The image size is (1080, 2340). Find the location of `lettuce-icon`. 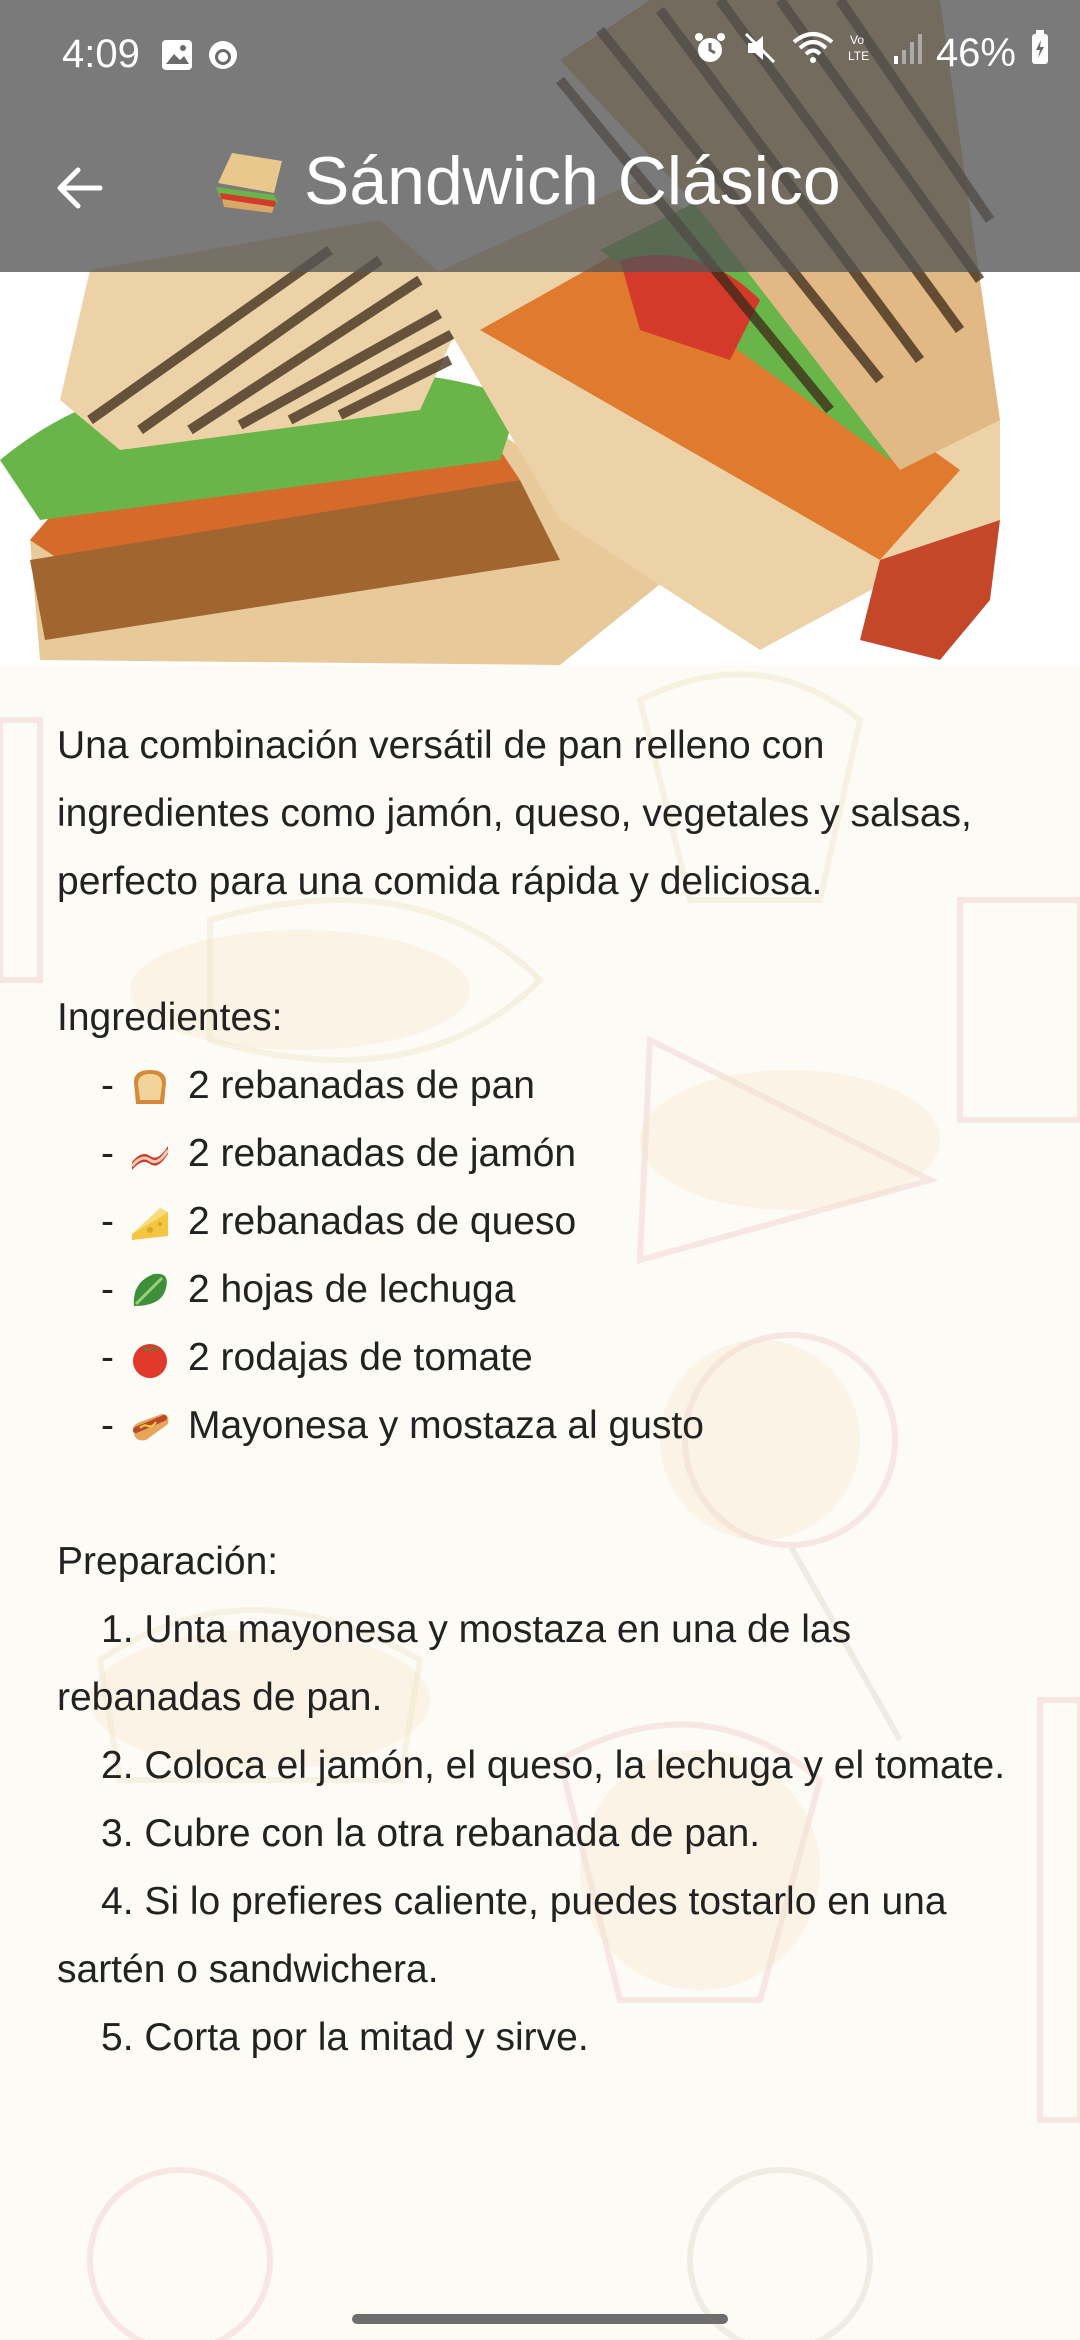

lettuce-icon is located at coordinates (150, 1290).